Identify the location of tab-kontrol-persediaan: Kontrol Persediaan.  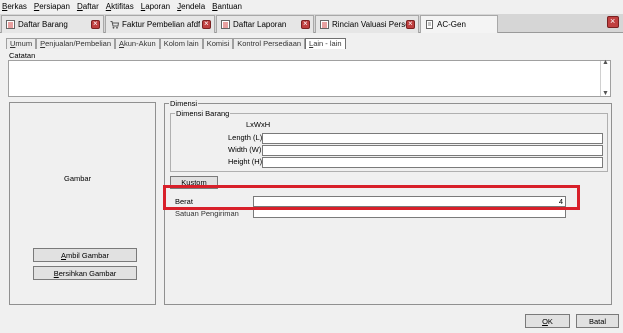
(269, 43).